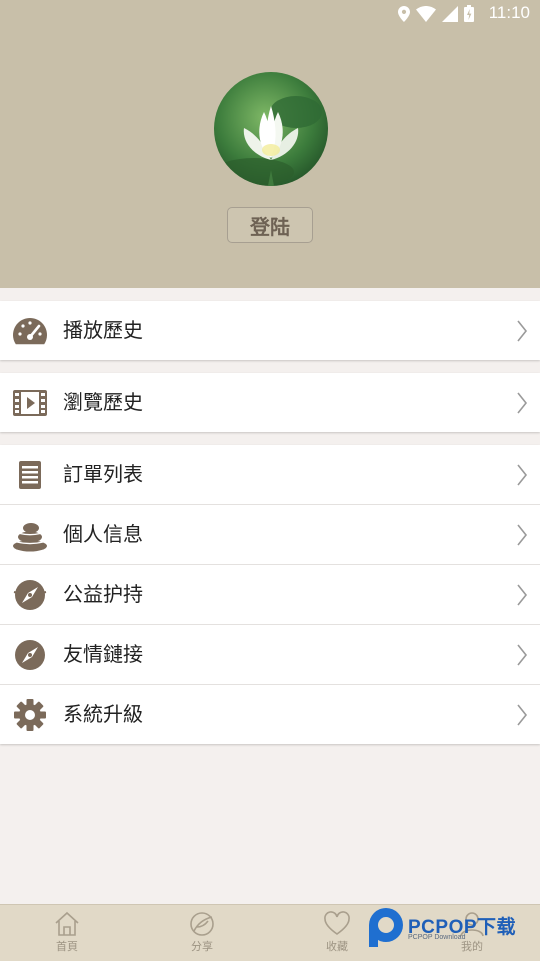  I want to click on tab-favorites: 收藏, so click(337, 933).